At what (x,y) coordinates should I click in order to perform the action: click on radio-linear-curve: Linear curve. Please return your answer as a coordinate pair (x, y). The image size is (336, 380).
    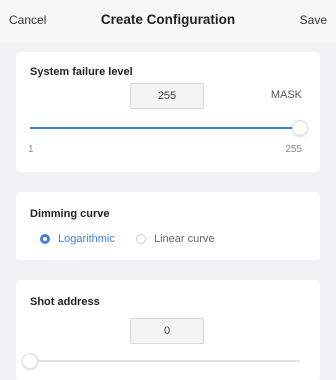
    Looking at the image, I should click on (175, 239).